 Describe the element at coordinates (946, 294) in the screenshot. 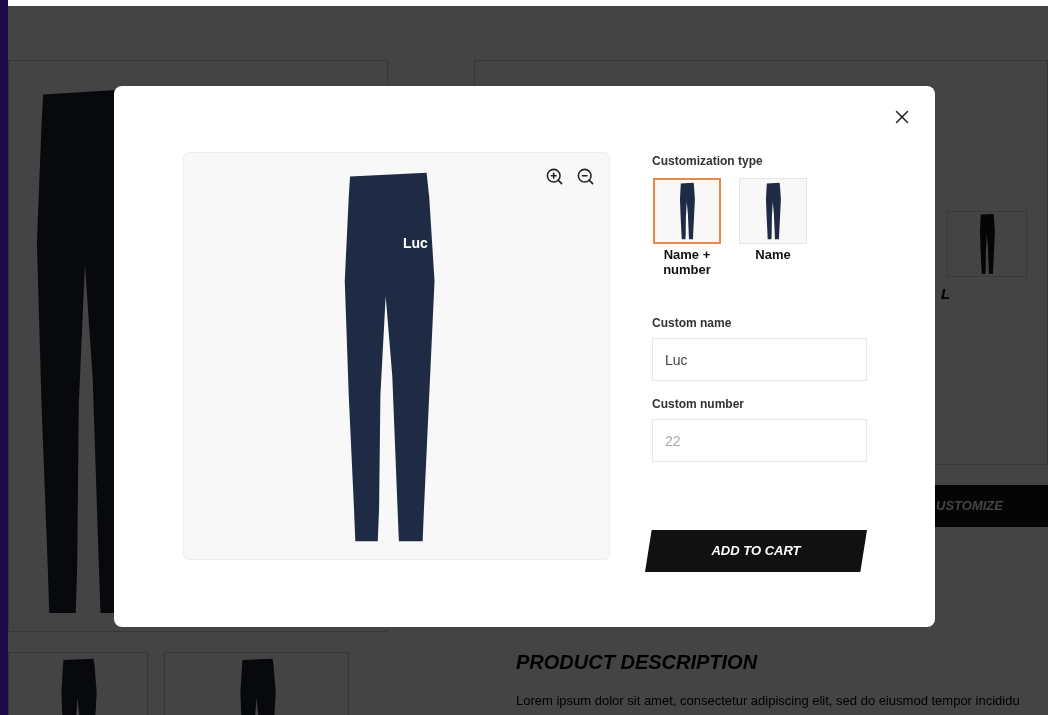

I see `option-label: L` at that location.